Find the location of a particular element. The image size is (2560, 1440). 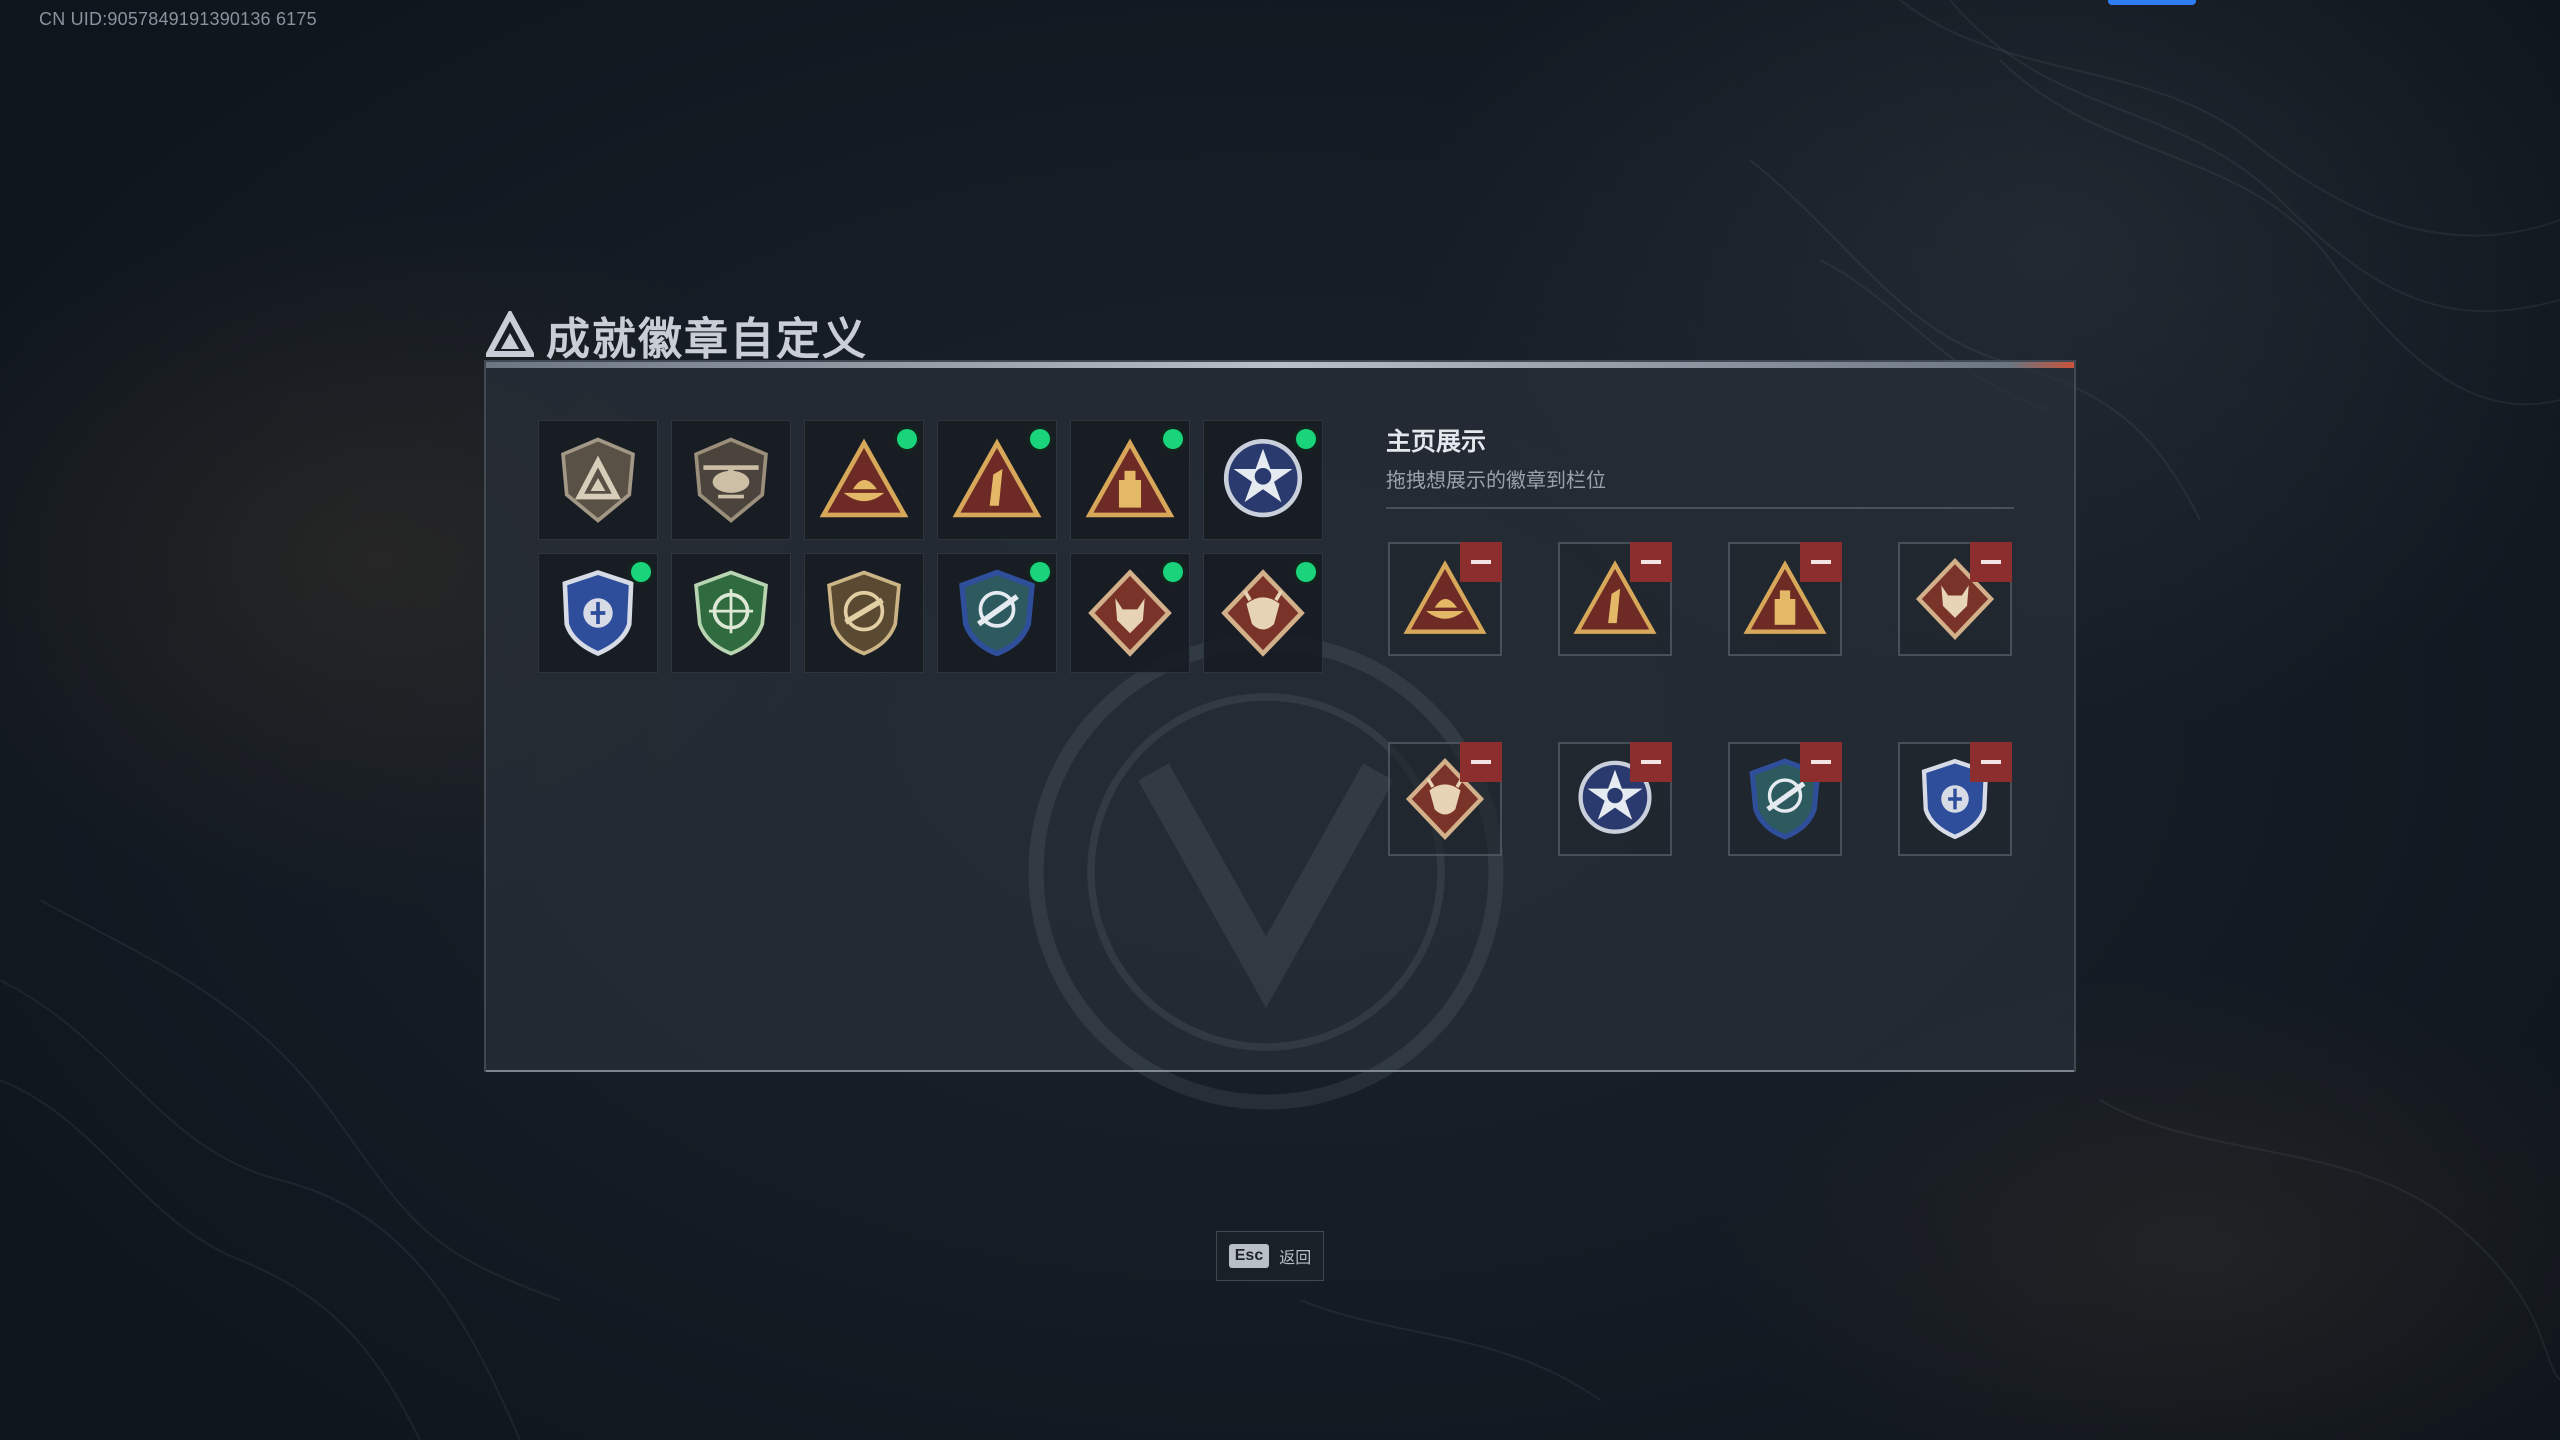

title-bar: 成就徽章自定义 is located at coordinates (677, 335).